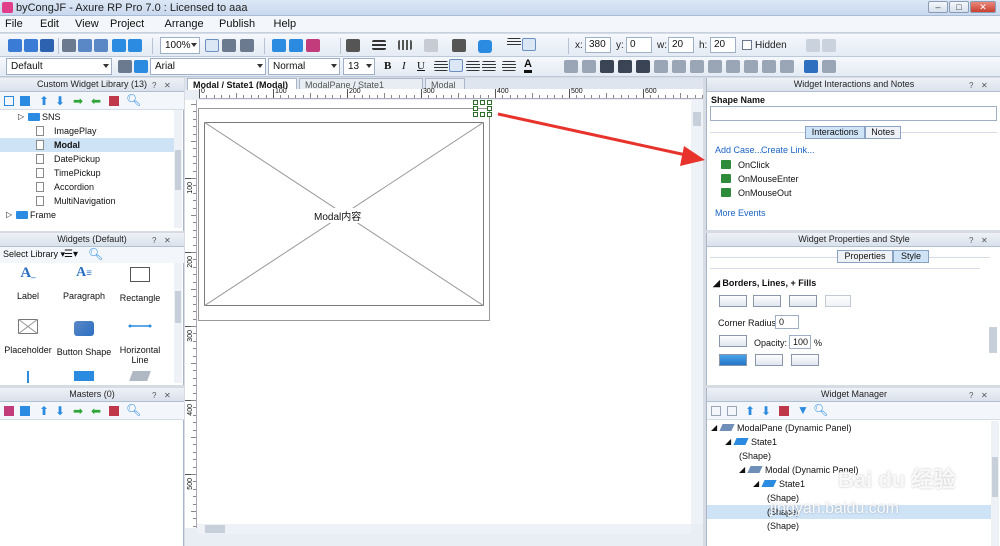 Image resolution: width=1000 pixels, height=546 pixels. What do you see at coordinates (229, 45) in the screenshot?
I see `connect-mode-icon` at bounding box center [229, 45].